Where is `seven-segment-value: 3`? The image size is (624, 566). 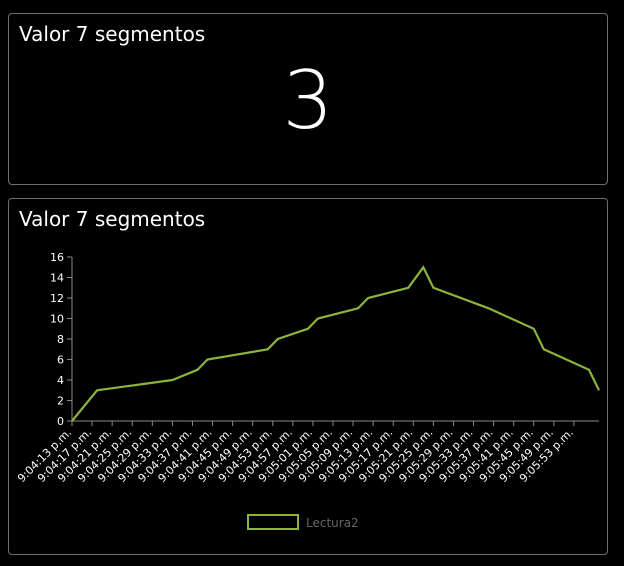 seven-segment-value: 3 is located at coordinates (308, 100).